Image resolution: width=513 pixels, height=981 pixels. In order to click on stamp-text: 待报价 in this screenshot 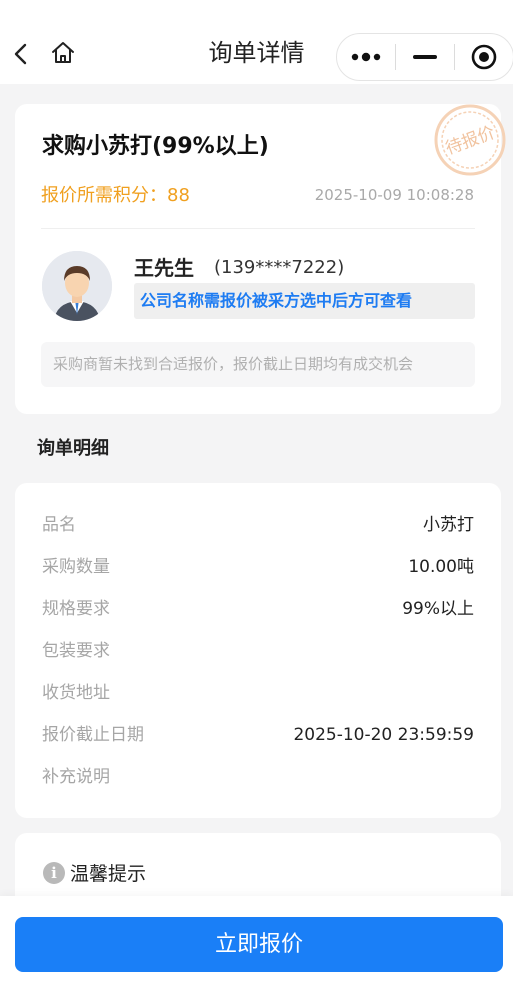, I will do `click(470, 141)`.